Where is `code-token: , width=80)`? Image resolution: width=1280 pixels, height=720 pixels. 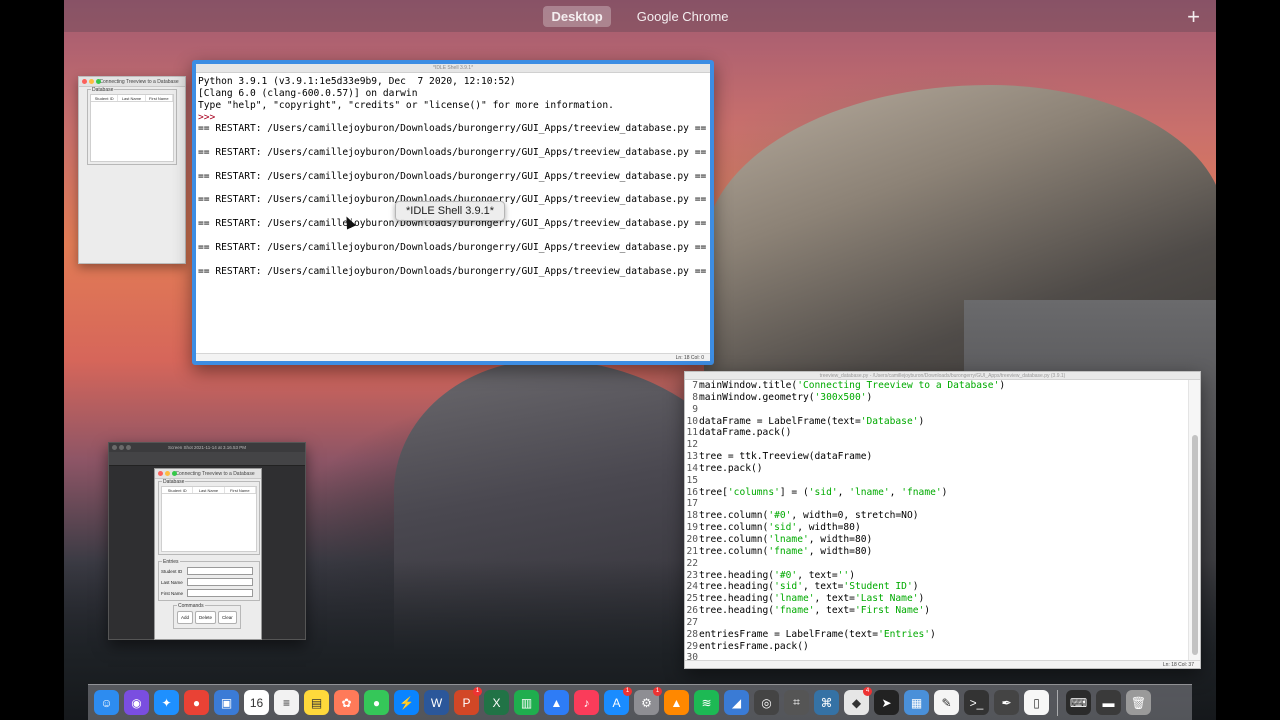 code-token: , width=80) is located at coordinates (829, 528).